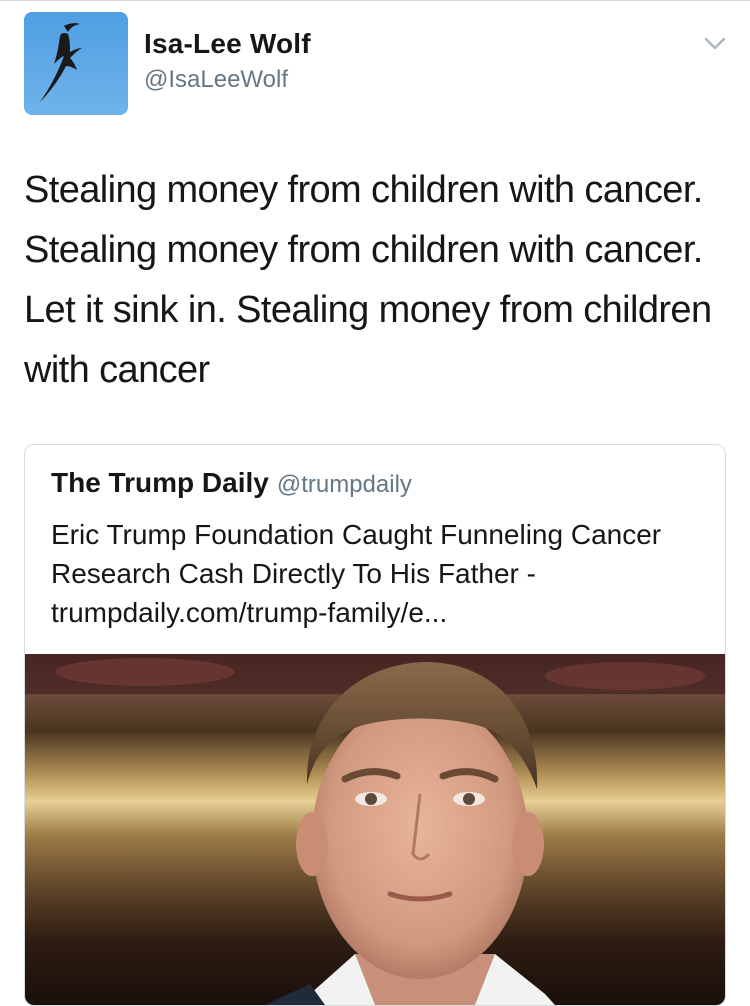 Image resolution: width=750 pixels, height=1006 pixels. I want to click on author-avatar, so click(76, 63).